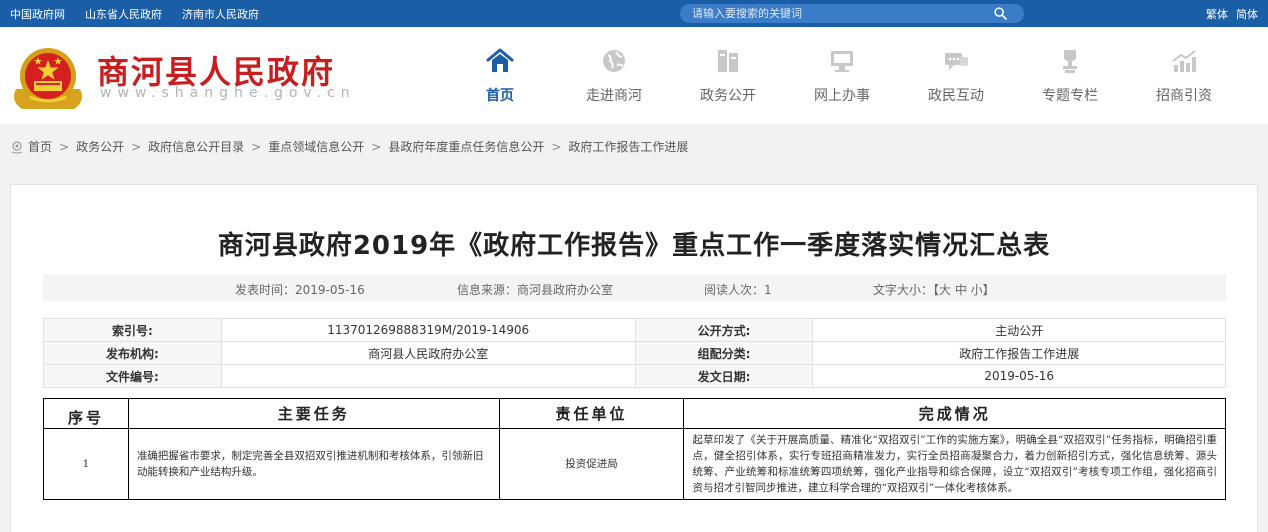 The width and height of the screenshot is (1268, 532). What do you see at coordinates (1184, 61) in the screenshot?
I see `growth-chart-icon` at bounding box center [1184, 61].